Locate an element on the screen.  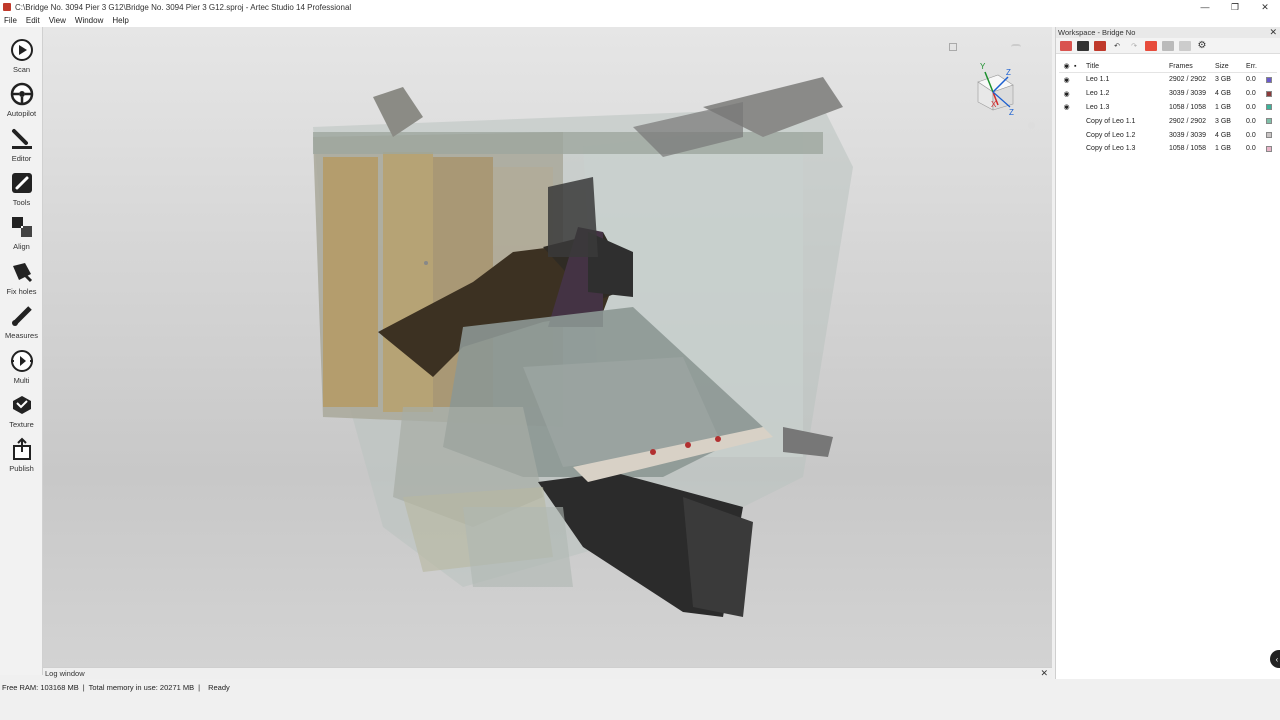
menu-edit: Edit is located at coordinates (33, 20).